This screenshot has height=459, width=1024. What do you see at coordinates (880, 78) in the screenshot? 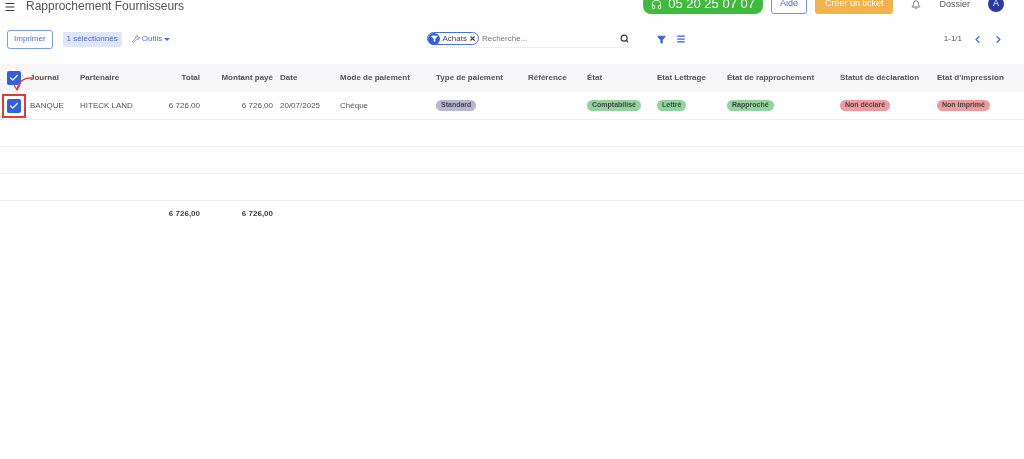
I see `column-header: Statut de déclaration` at bounding box center [880, 78].